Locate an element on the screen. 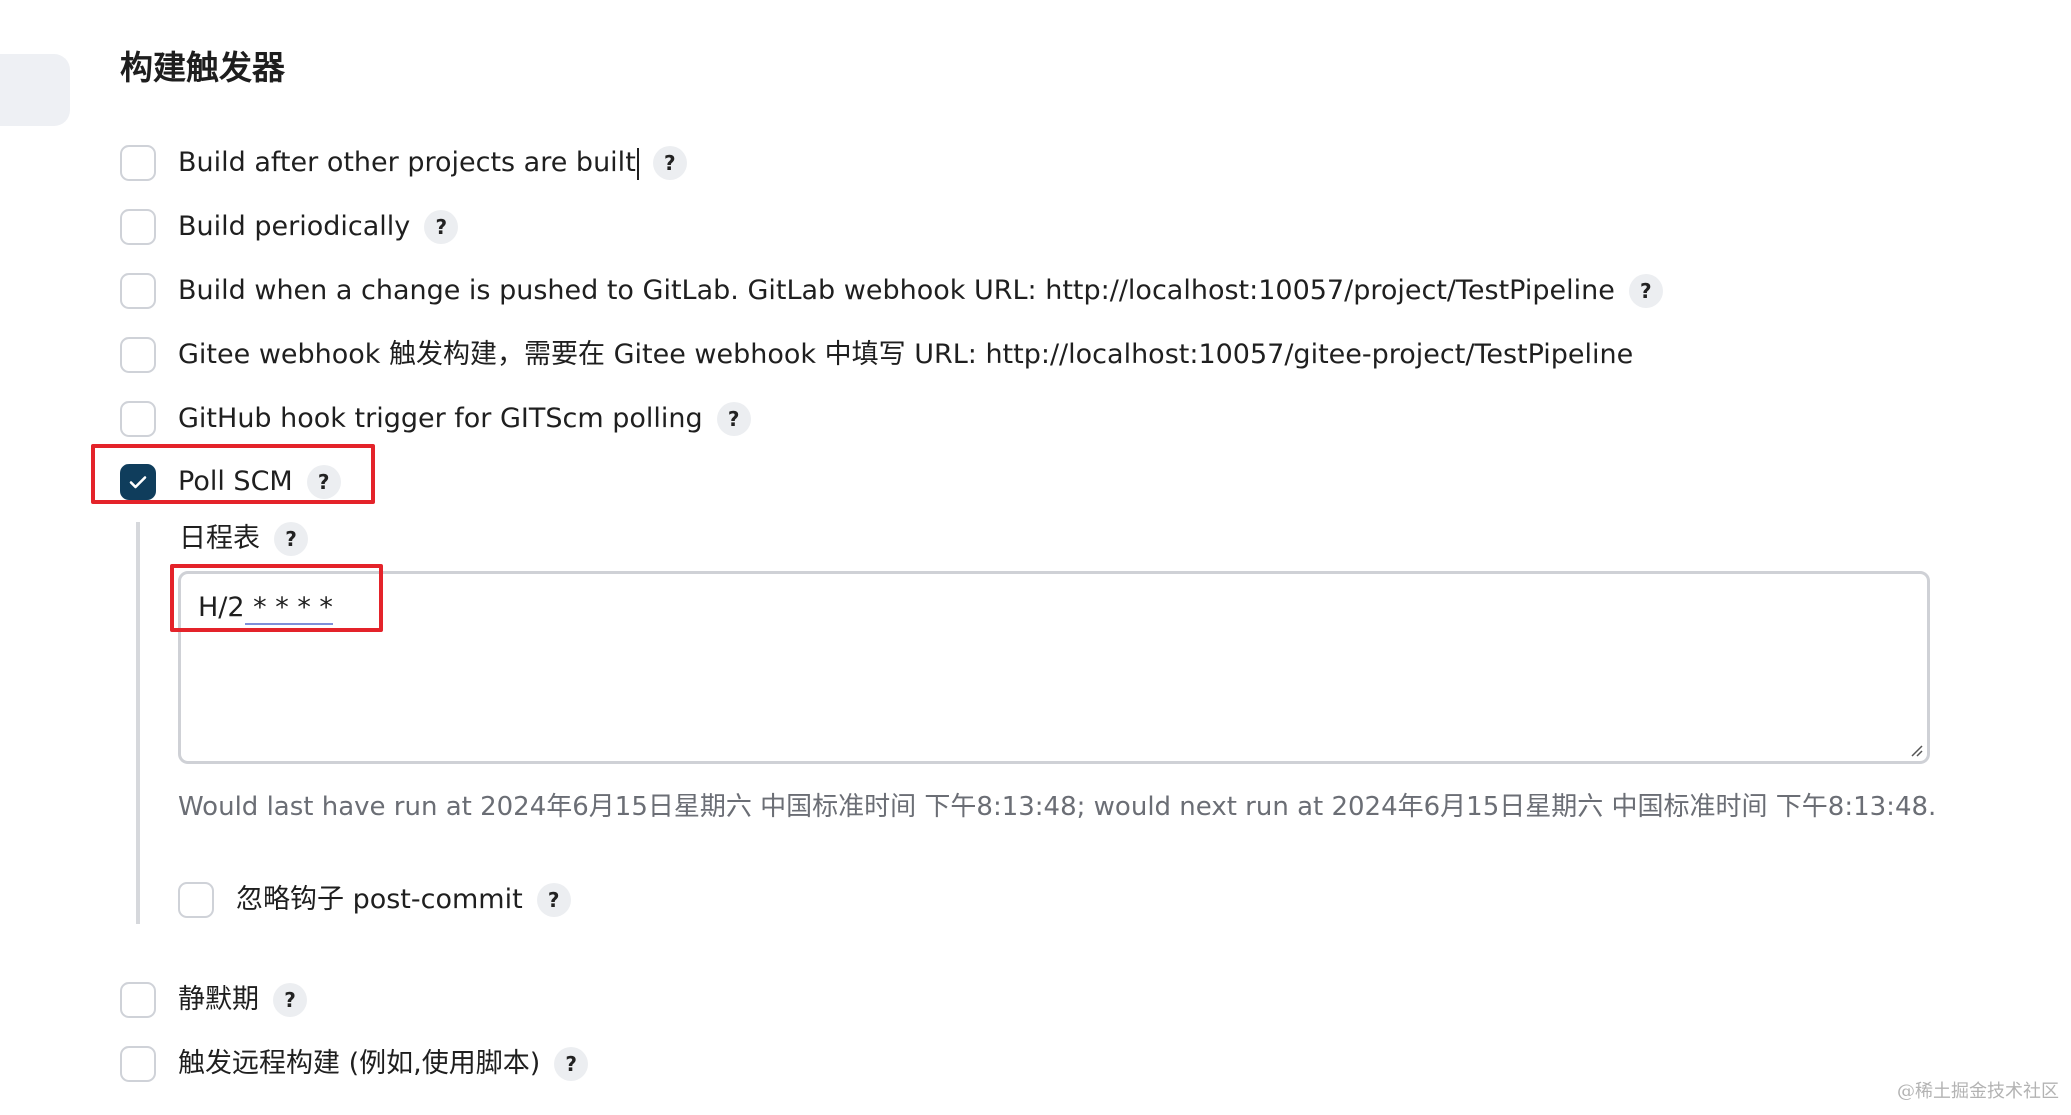  schedule-textarea: H/2 * * * * is located at coordinates (1054, 667).